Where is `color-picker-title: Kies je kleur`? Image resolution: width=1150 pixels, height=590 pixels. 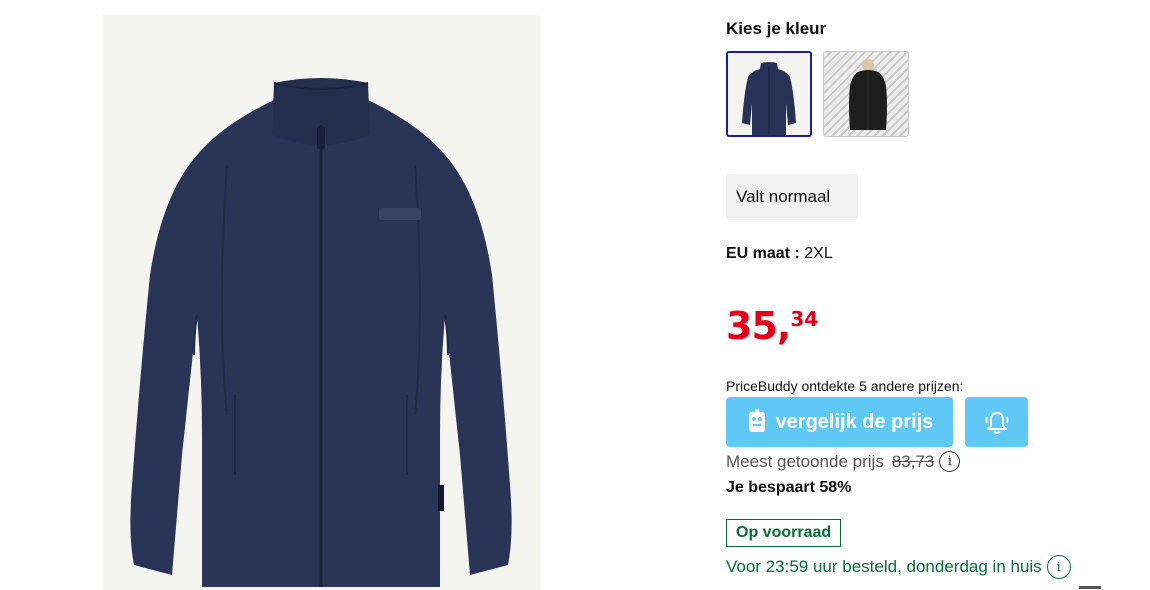
color-picker-title: Kies je kleur is located at coordinates (776, 28).